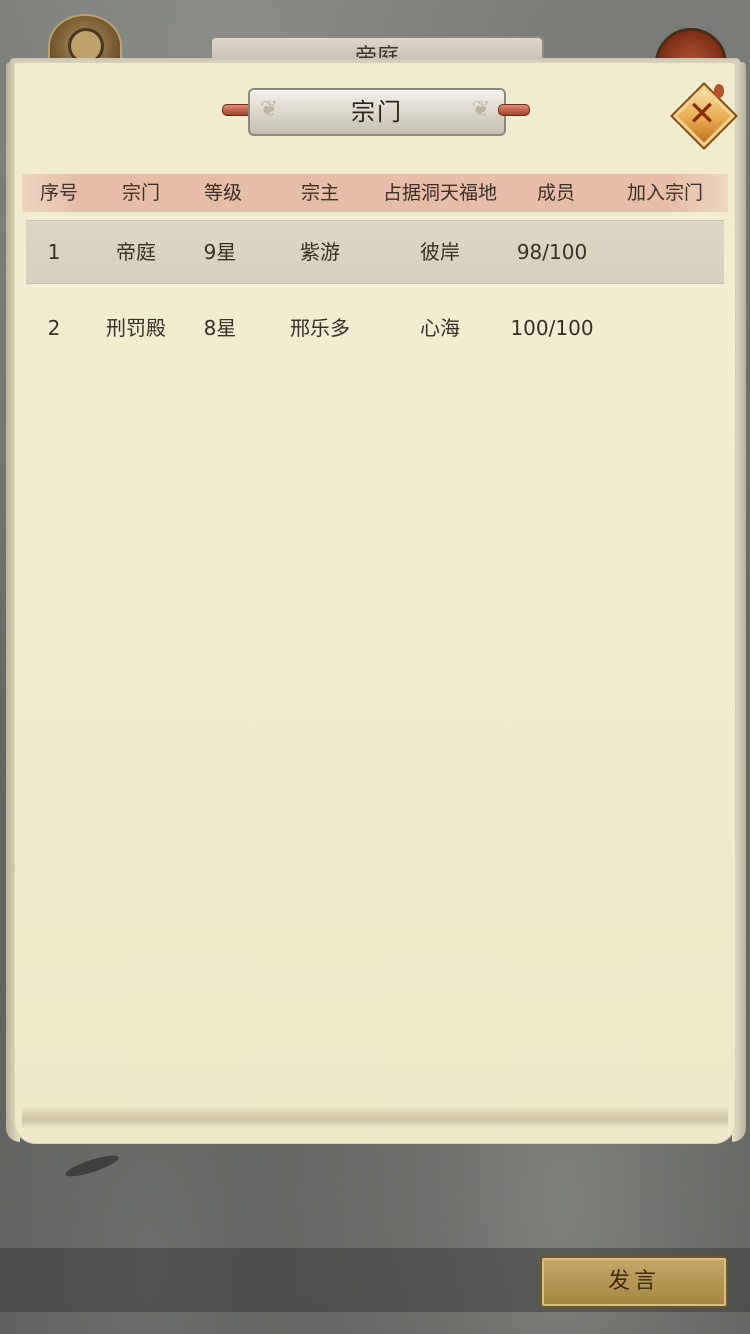  Describe the element at coordinates (54, 328) in the screenshot. I see `row-index: 2` at that location.